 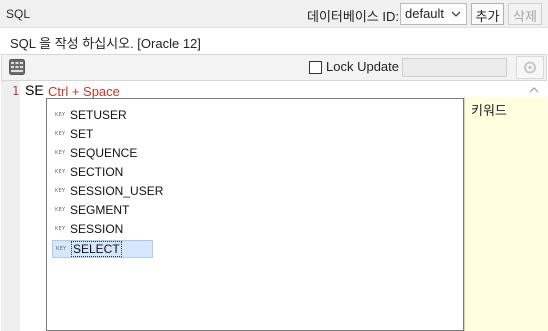 I want to click on settings-icon, so click(x=530, y=67).